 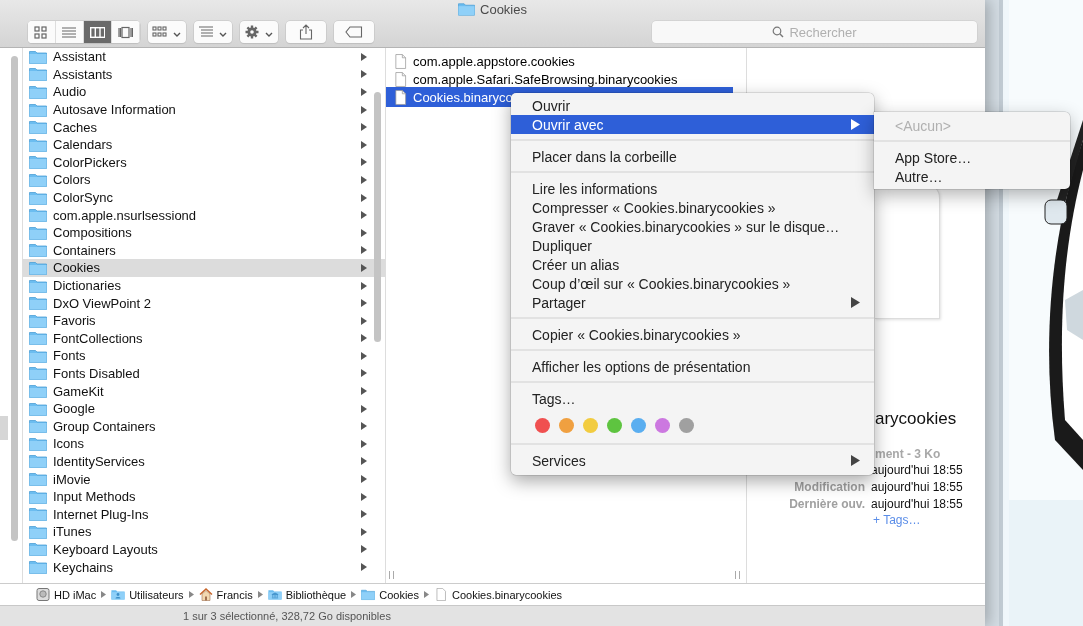 I want to click on date-label: Dernière ouv., so click(x=826, y=503).